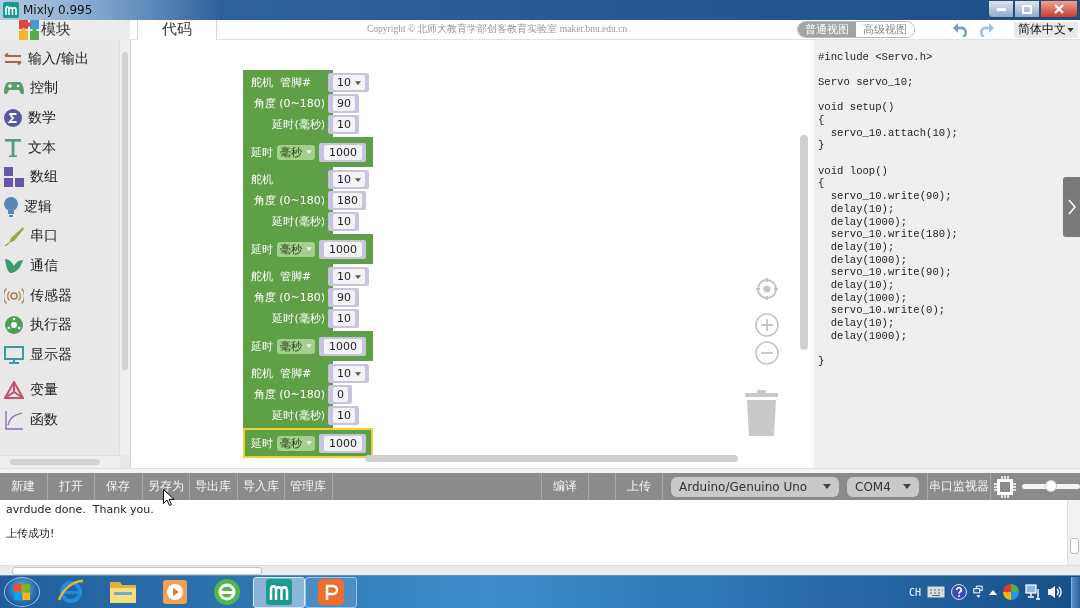 The width and height of the screenshot is (1080, 608). I want to click on block-label: 舵机, so click(262, 82).